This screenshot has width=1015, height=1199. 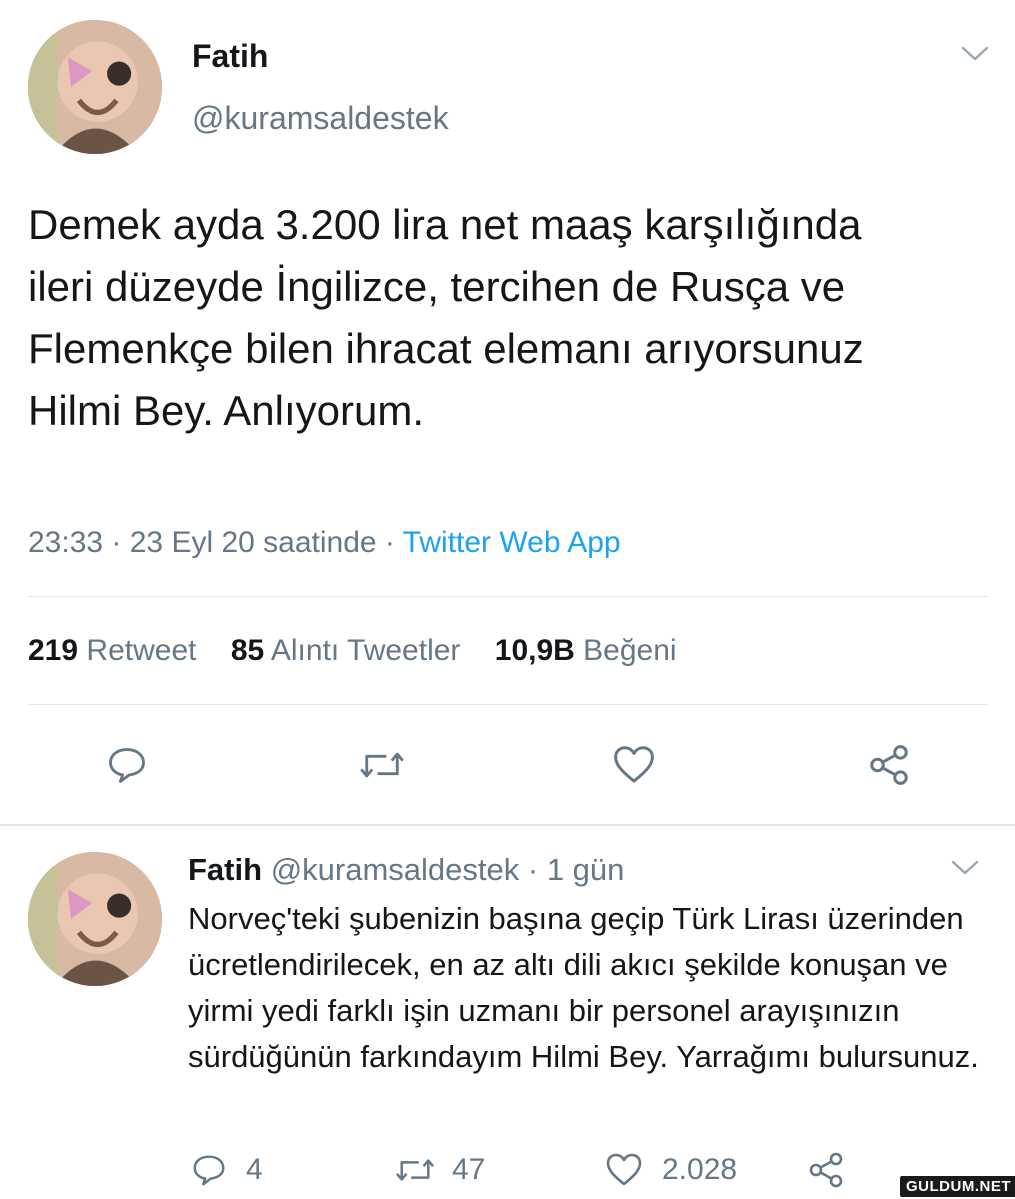 What do you see at coordinates (254, 1169) in the screenshot?
I see `reply-count: 4` at bounding box center [254, 1169].